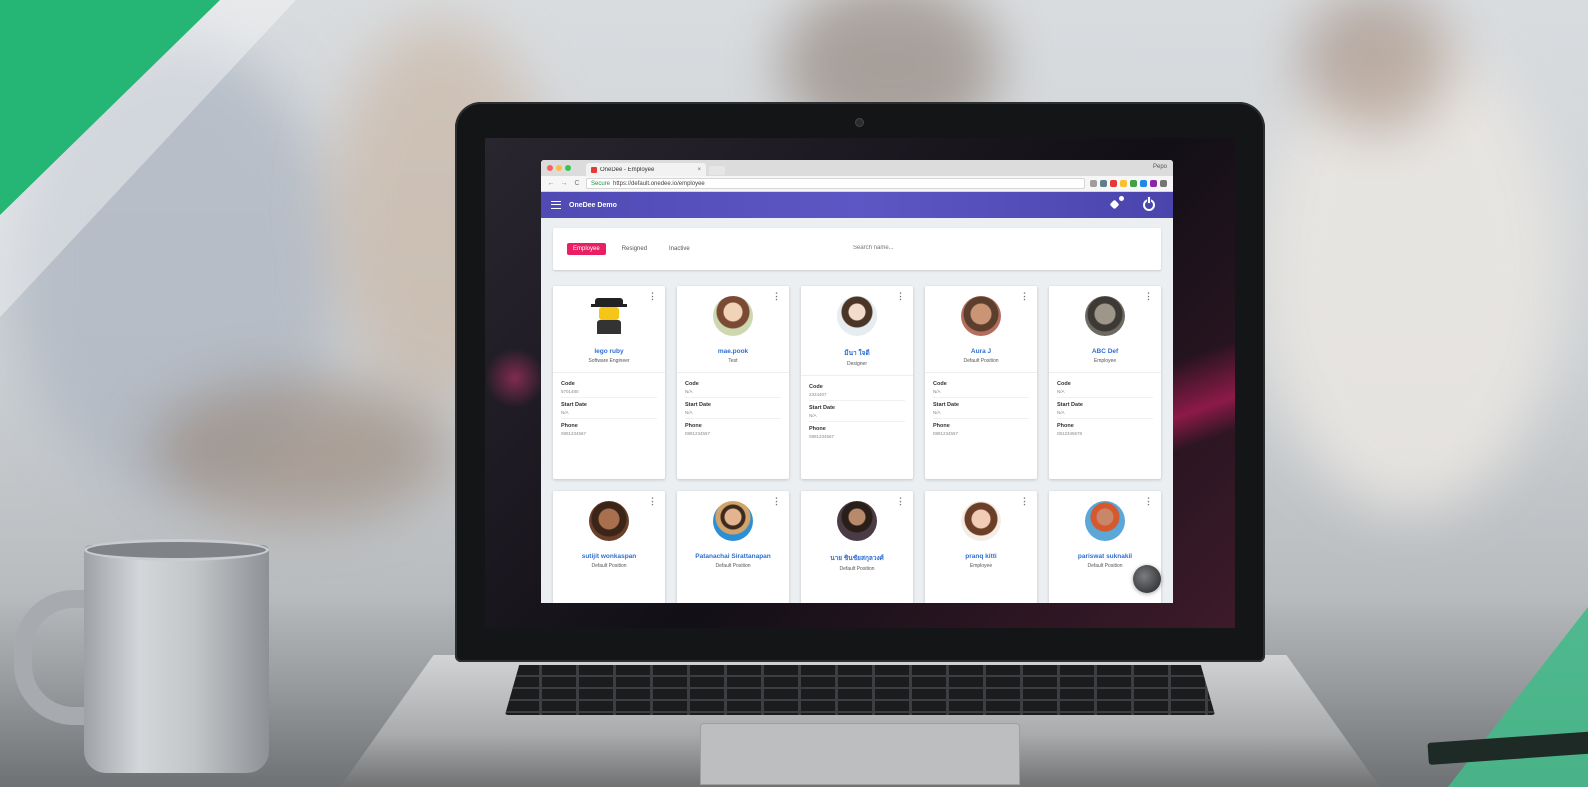 The height and width of the screenshot is (787, 1588). I want to click on hamburger-menu-icon, so click(556, 205).